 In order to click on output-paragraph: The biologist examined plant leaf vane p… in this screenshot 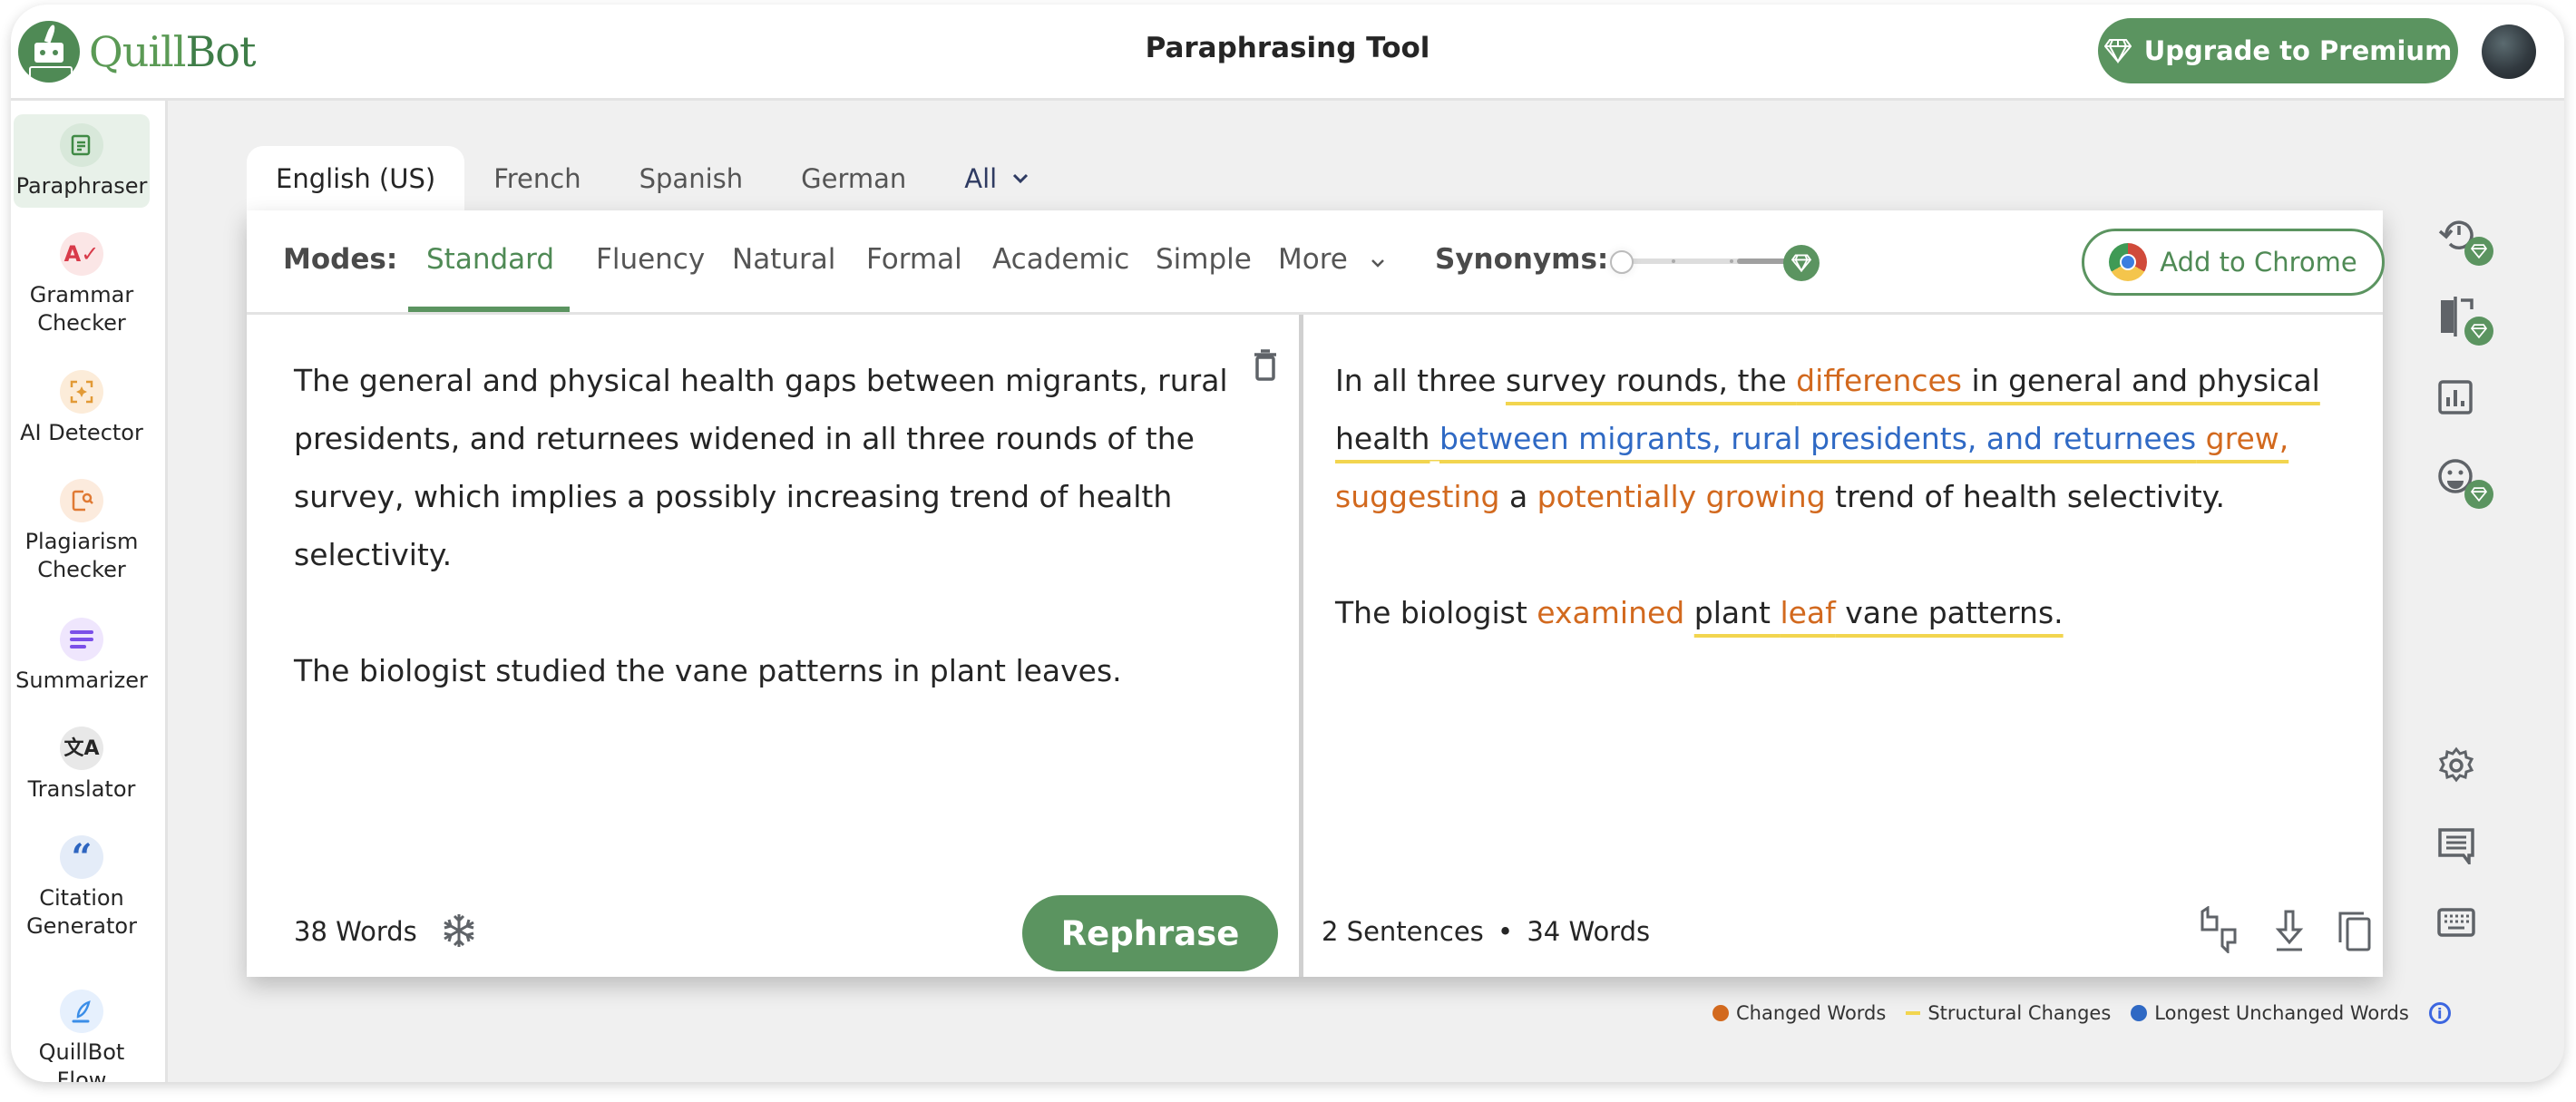, I will do `click(1699, 612)`.